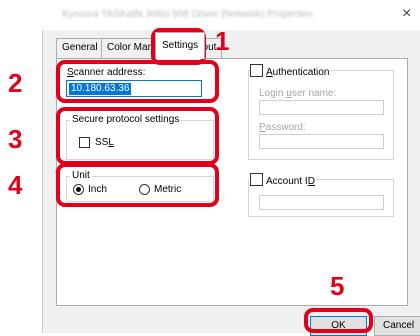  Describe the element at coordinates (137, 185) in the screenshot. I see `callout-box-unit` at that location.